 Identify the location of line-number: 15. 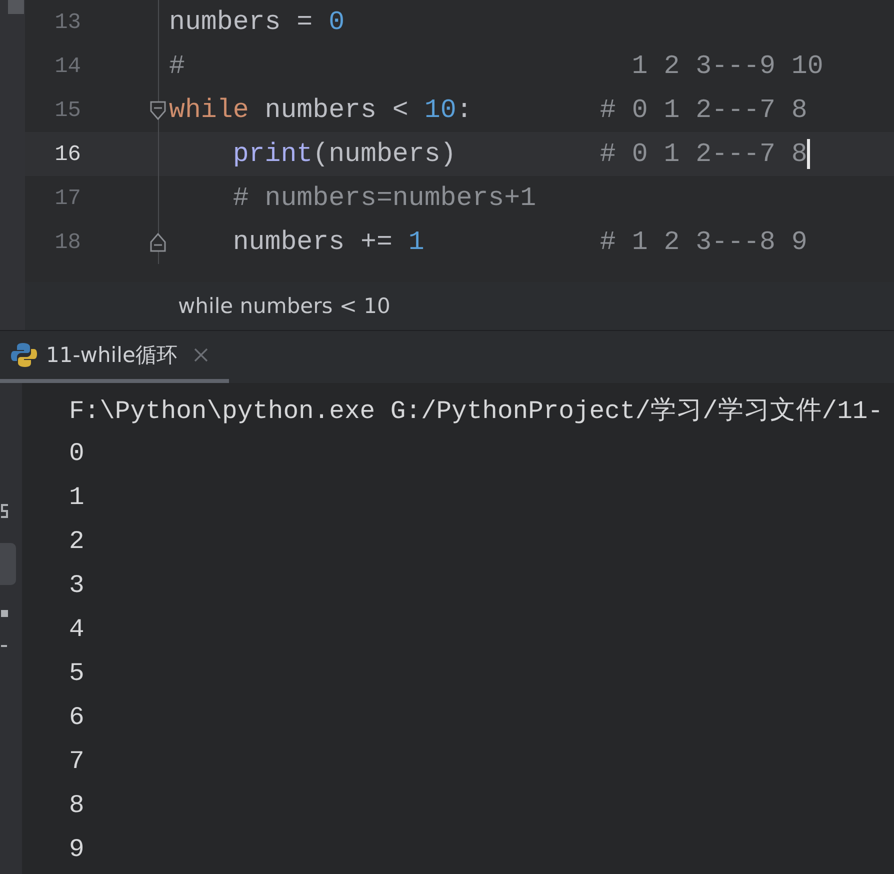
(67, 110).